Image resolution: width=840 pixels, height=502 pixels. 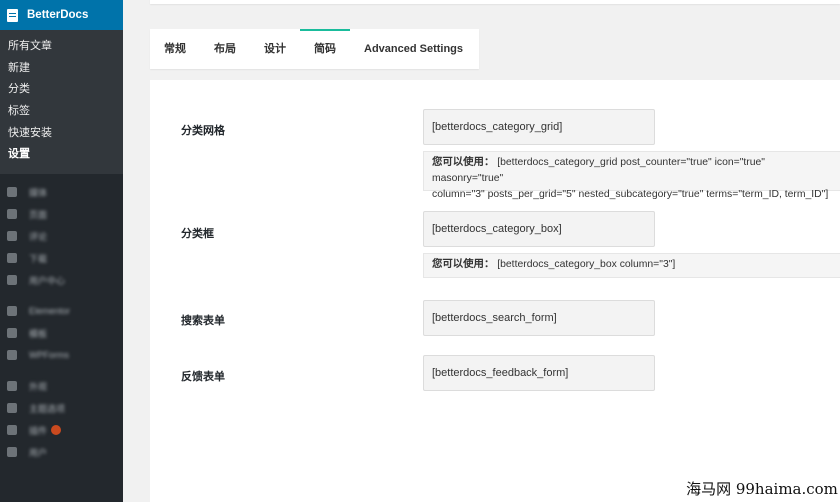 I want to click on feedback-form-label: 反馈表单, so click(x=203, y=377).